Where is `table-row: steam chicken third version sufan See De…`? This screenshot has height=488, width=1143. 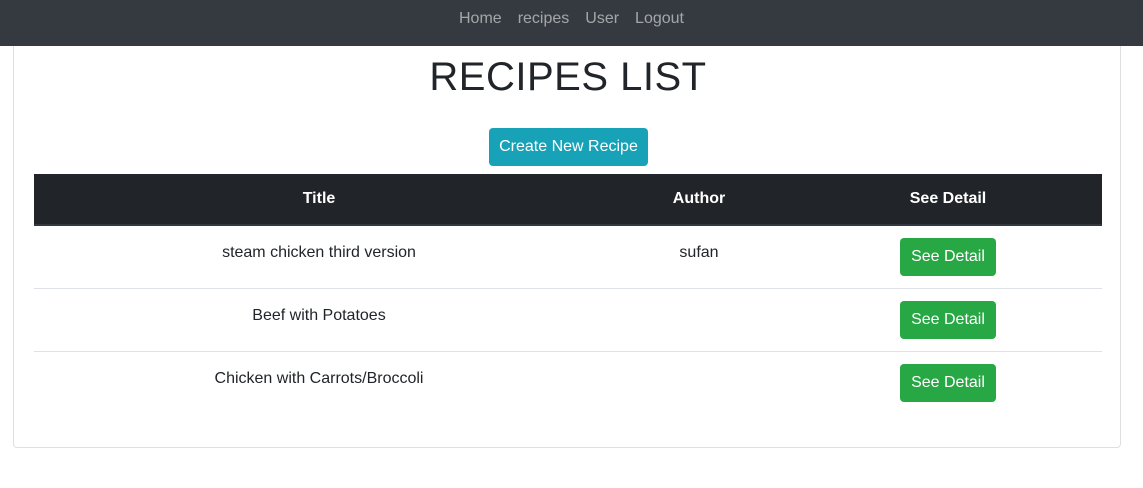
table-row: steam chicken third version sufan See De… is located at coordinates (568, 257).